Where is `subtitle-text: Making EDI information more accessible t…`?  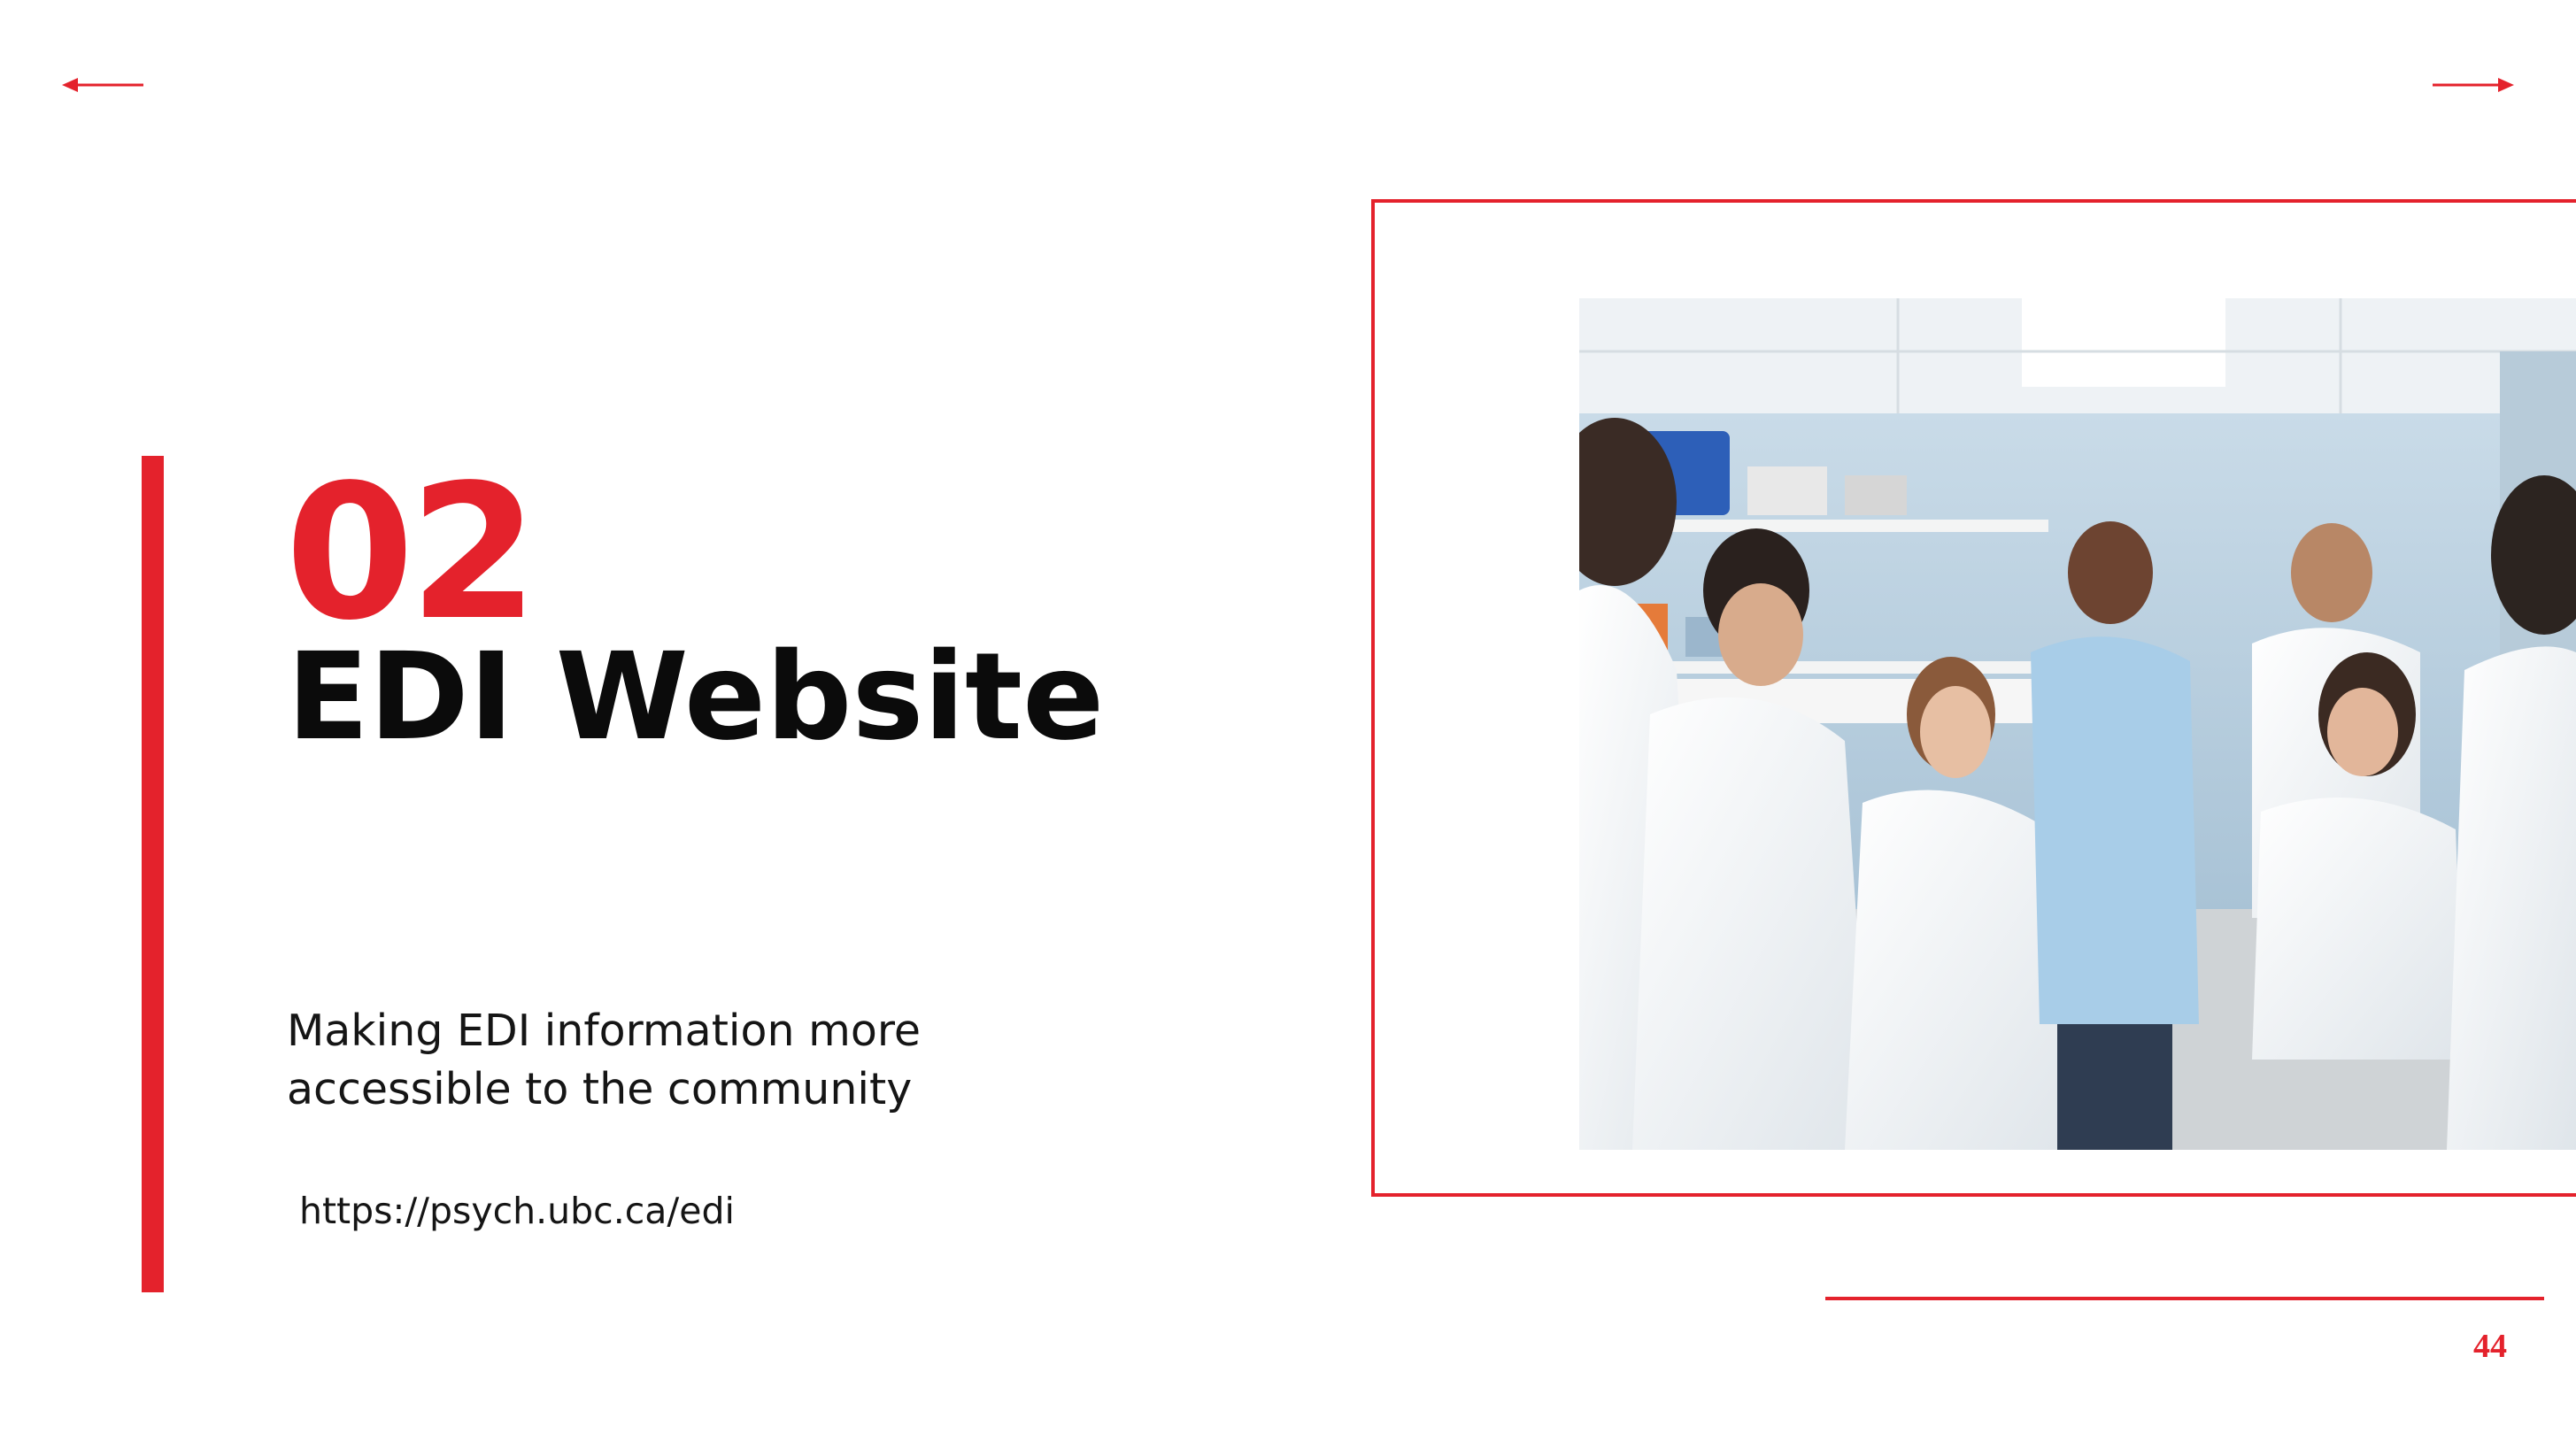 subtitle-text: Making EDI information more accessible t… is located at coordinates (604, 1060).